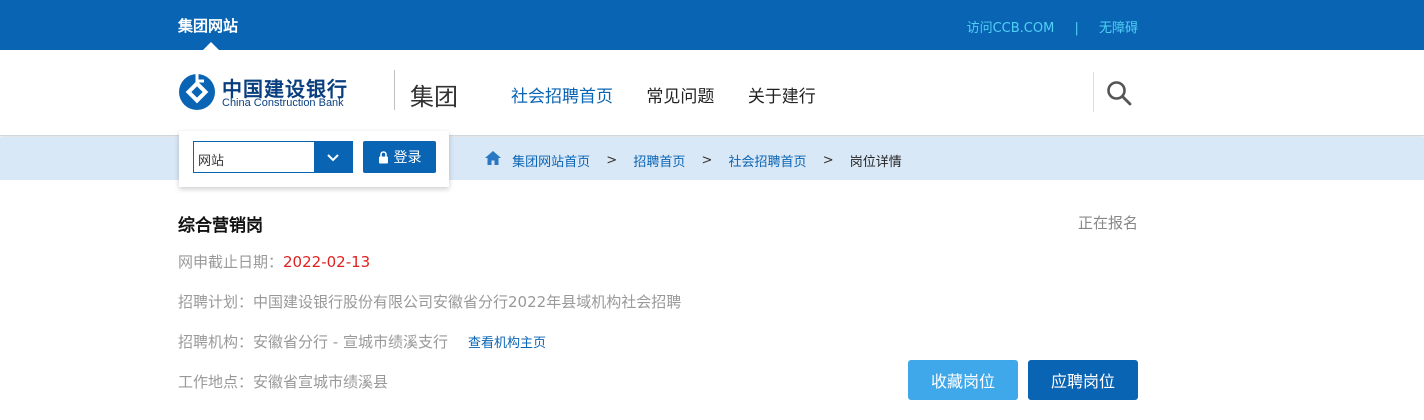  I want to click on site-select-value: 网站, so click(211, 161).